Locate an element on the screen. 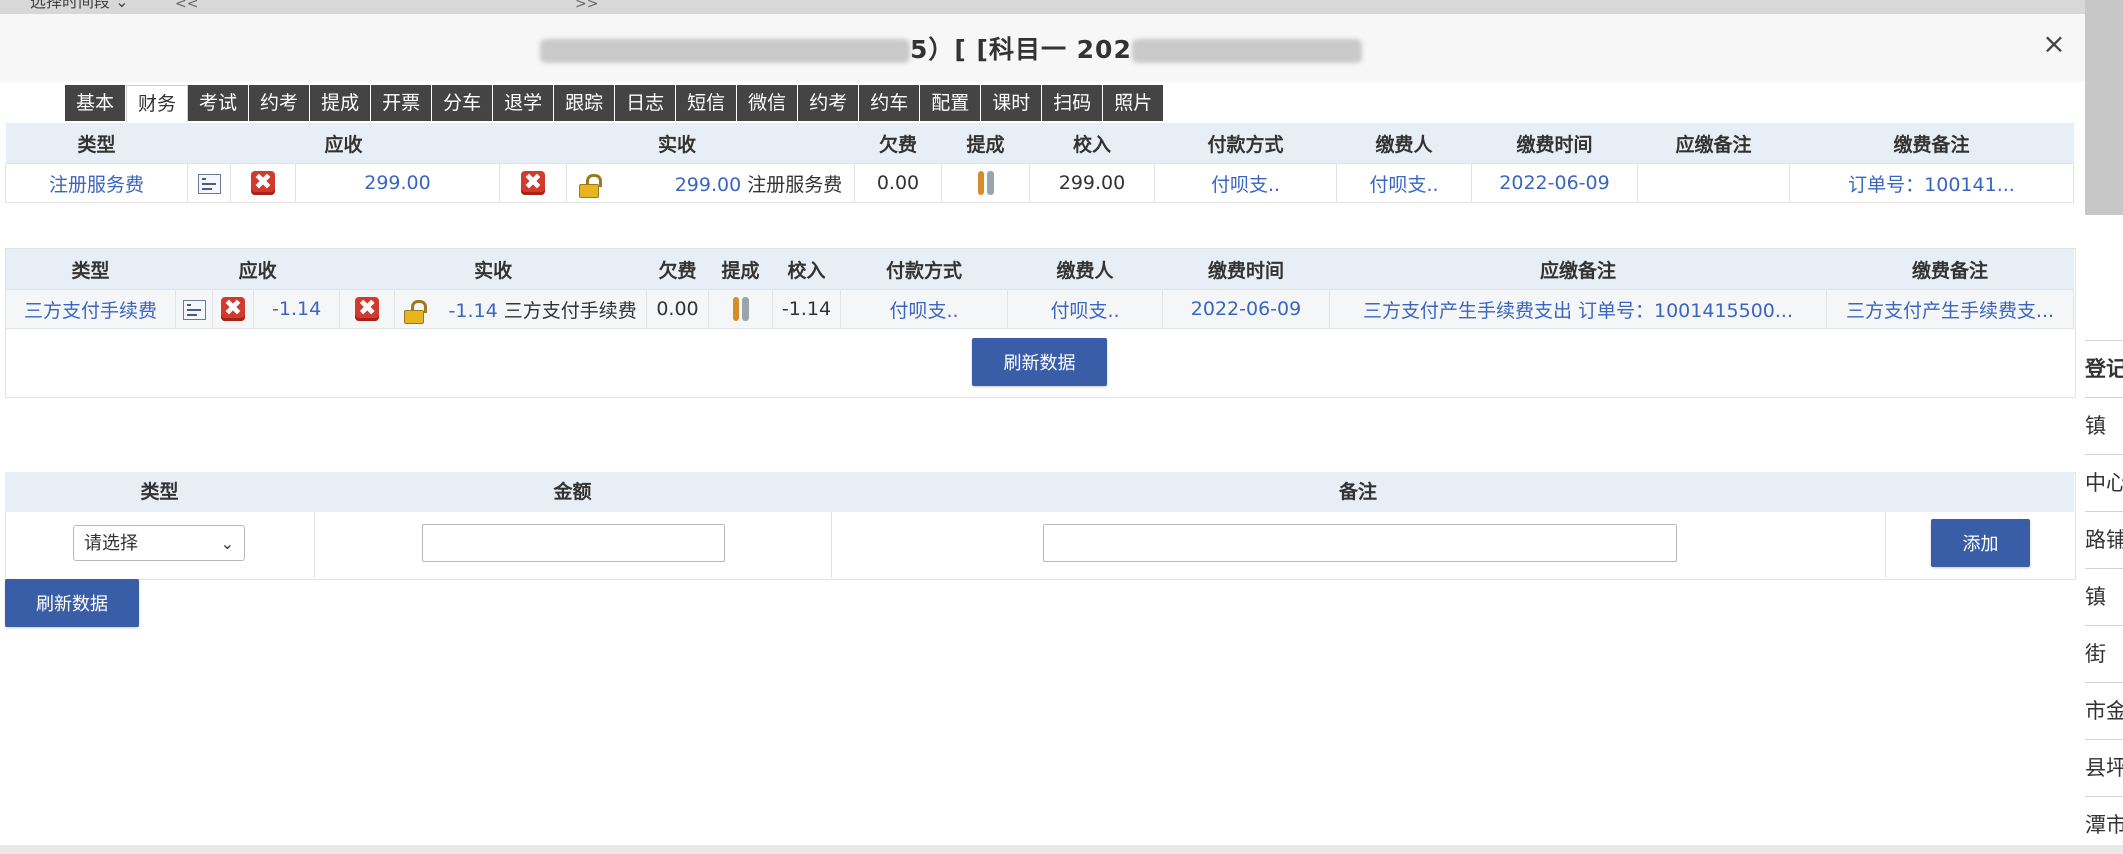  tab-basic: 基本 is located at coordinates (96, 103).